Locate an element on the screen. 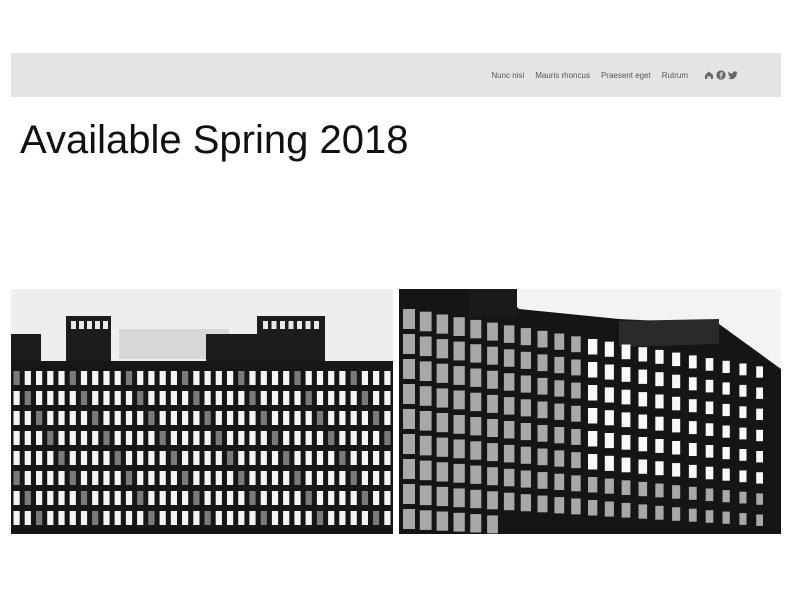 The image size is (792, 612). nav-link-nunc-nisi: Nunc nisi is located at coordinates (507, 75).